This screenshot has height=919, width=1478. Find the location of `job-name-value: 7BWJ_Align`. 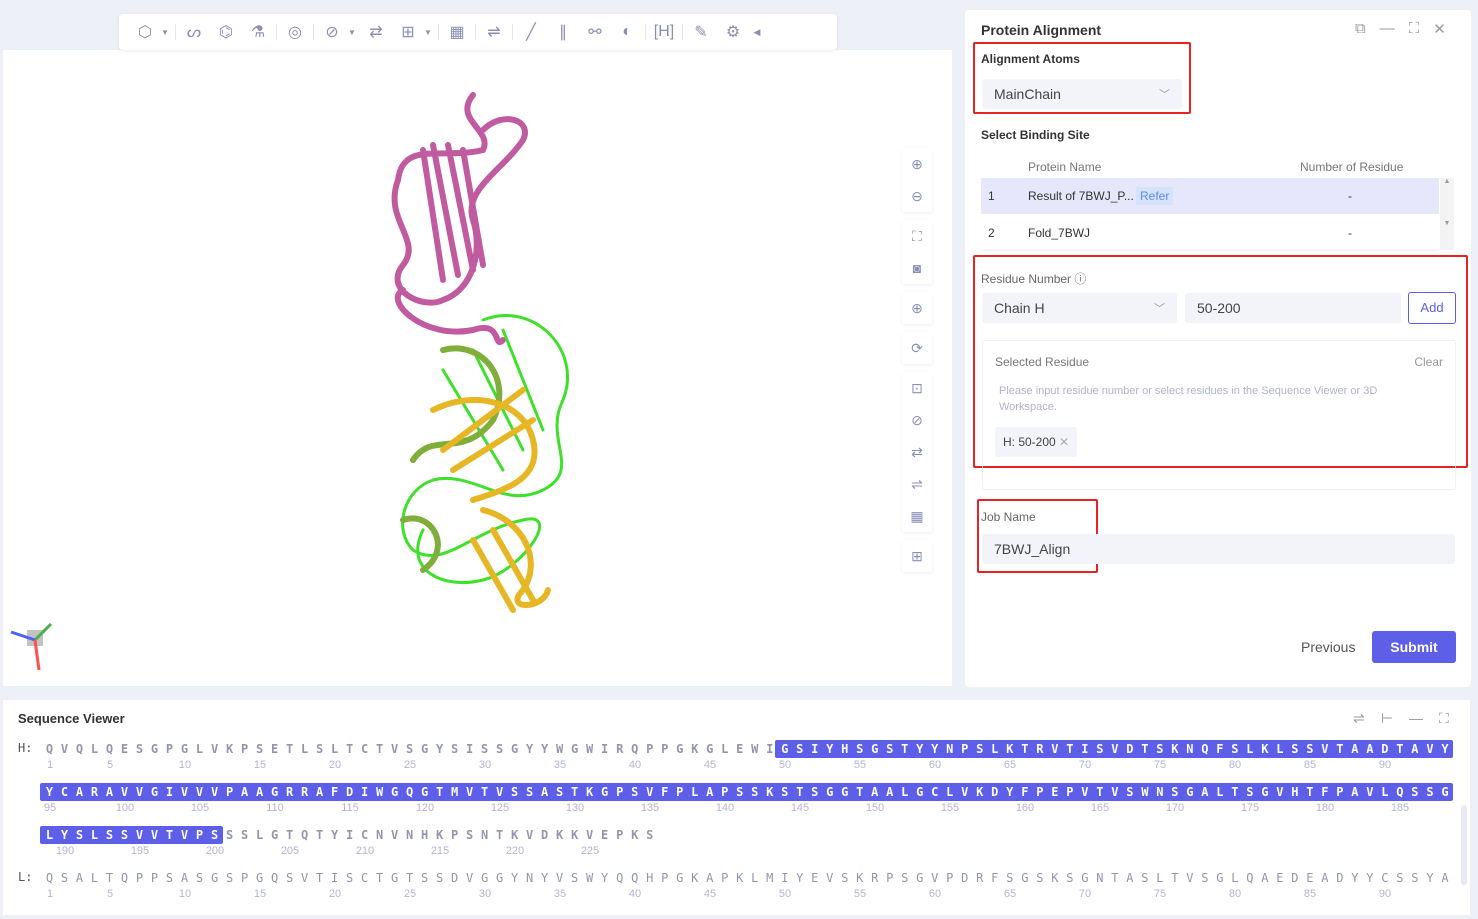

job-name-value: 7BWJ_Align is located at coordinates (1032, 549).